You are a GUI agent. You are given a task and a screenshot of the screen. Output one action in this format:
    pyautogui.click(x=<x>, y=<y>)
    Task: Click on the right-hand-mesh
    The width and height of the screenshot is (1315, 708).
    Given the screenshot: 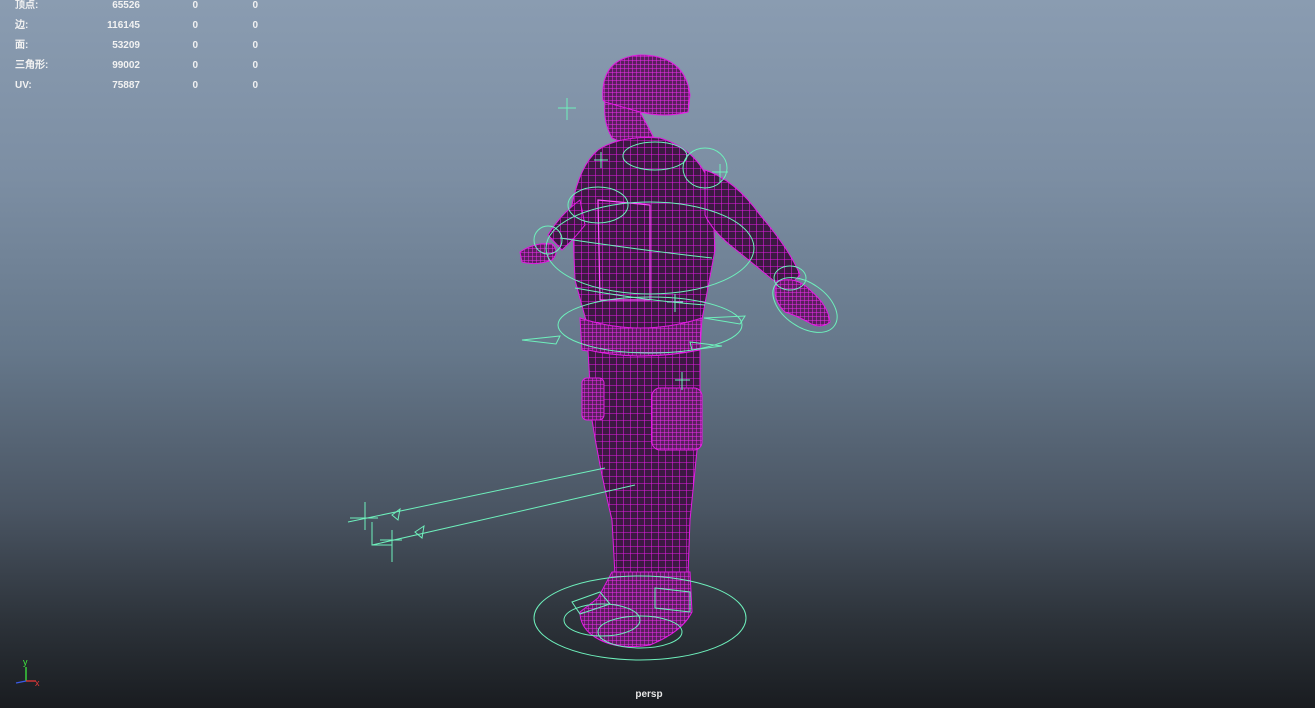 What is the action you would take?
    pyautogui.click(x=802, y=303)
    